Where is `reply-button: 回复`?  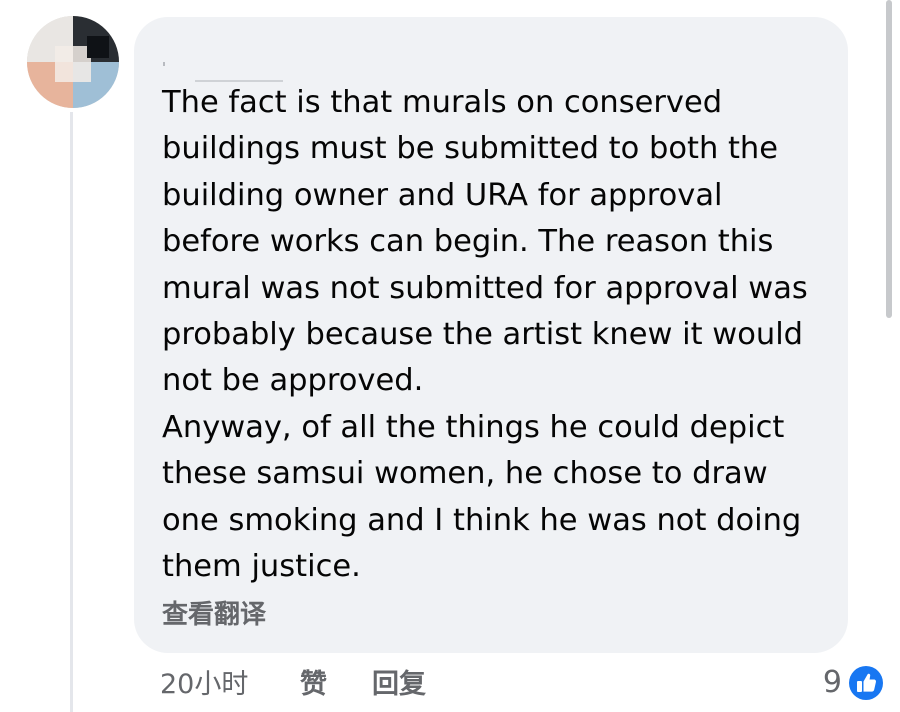 reply-button: 回复 is located at coordinates (399, 685).